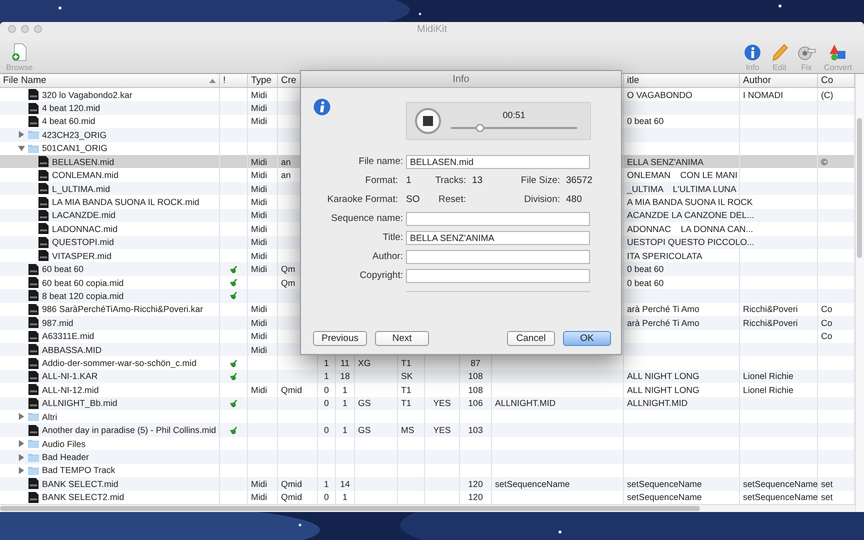  I want to click on file-name: Audio Files, so click(64, 443).